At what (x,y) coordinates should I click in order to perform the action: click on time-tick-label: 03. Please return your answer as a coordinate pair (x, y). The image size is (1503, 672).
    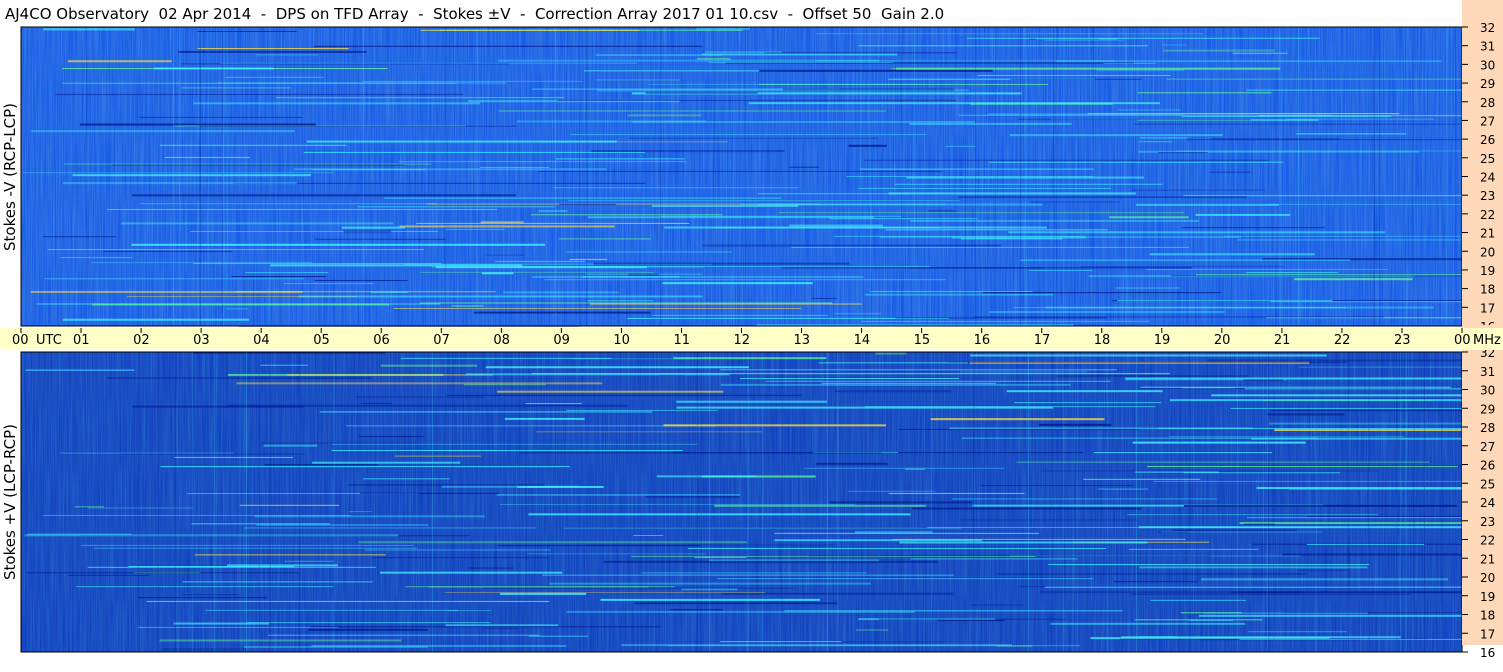
    Looking at the image, I should click on (201, 340).